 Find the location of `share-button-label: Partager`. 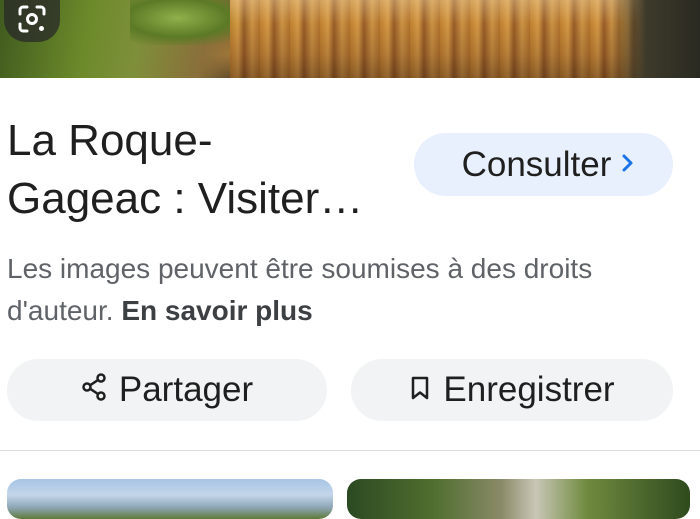

share-button-label: Partager is located at coordinates (186, 389).